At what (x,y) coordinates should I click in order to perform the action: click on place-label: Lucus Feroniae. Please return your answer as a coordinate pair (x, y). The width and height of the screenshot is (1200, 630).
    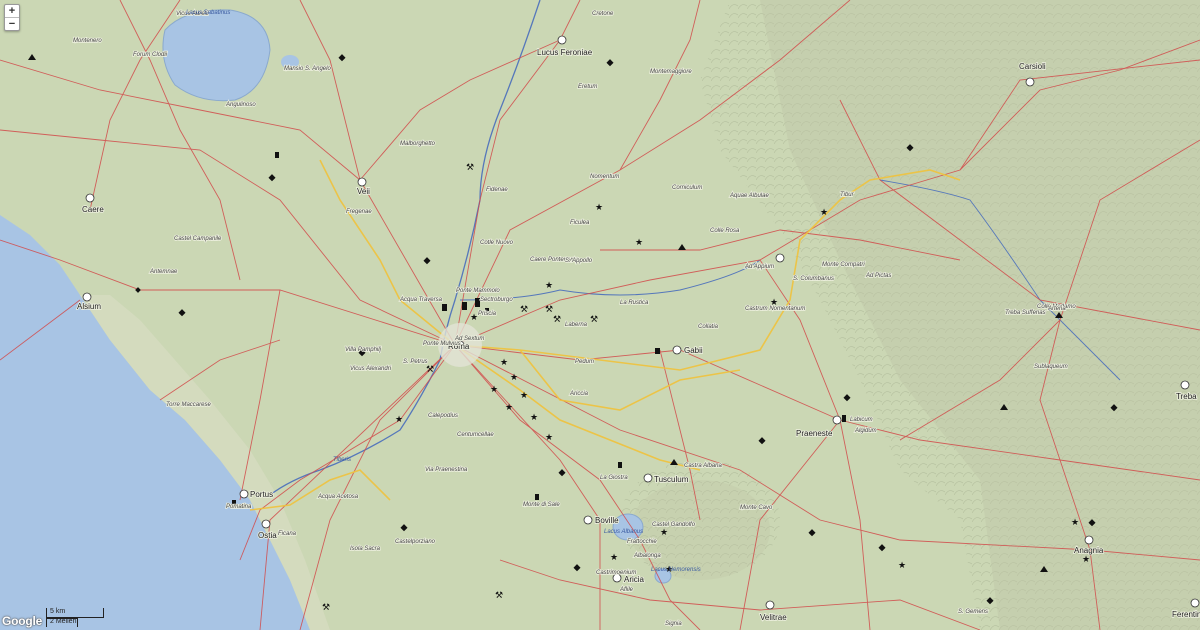
    Looking at the image, I should click on (564, 52).